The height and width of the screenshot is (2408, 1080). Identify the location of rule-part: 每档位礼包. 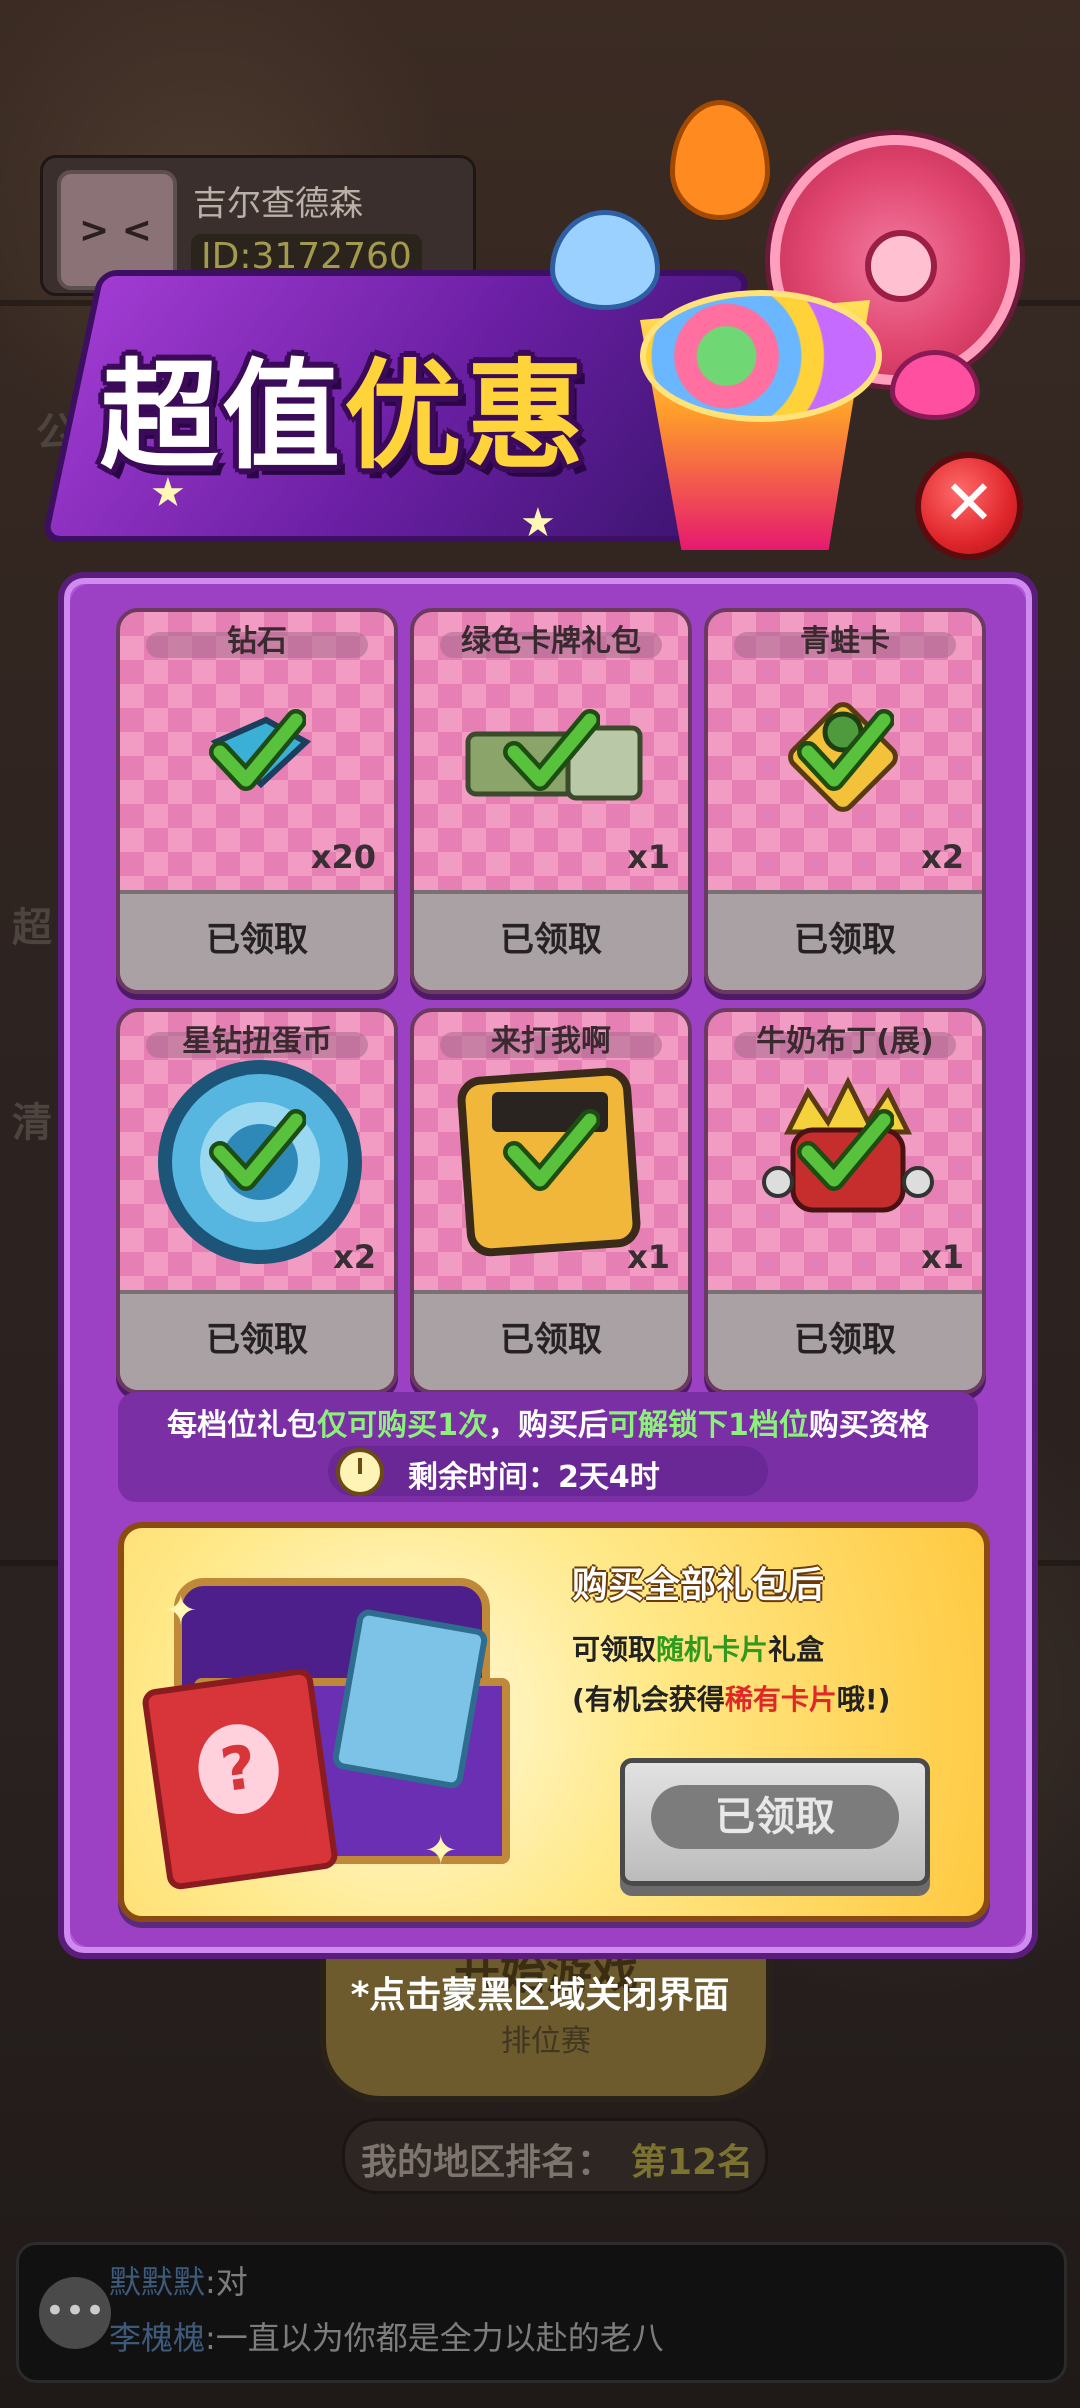
(242, 1425).